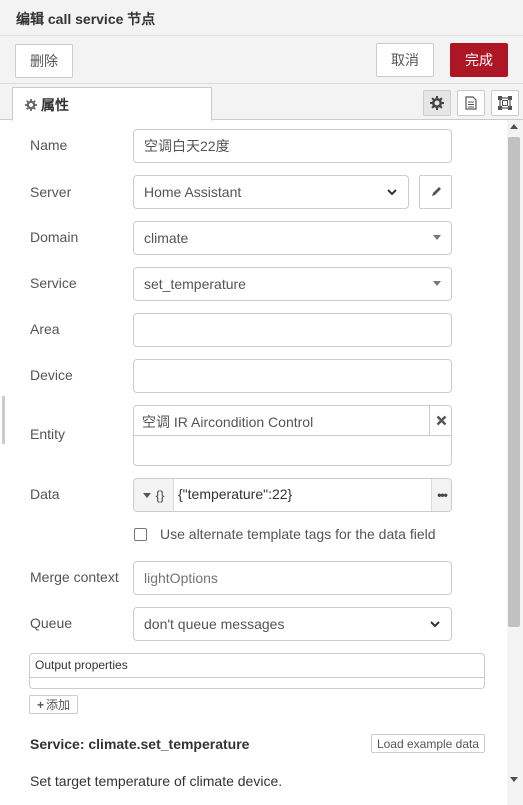  I want to click on appearance-tab-button, so click(505, 103).